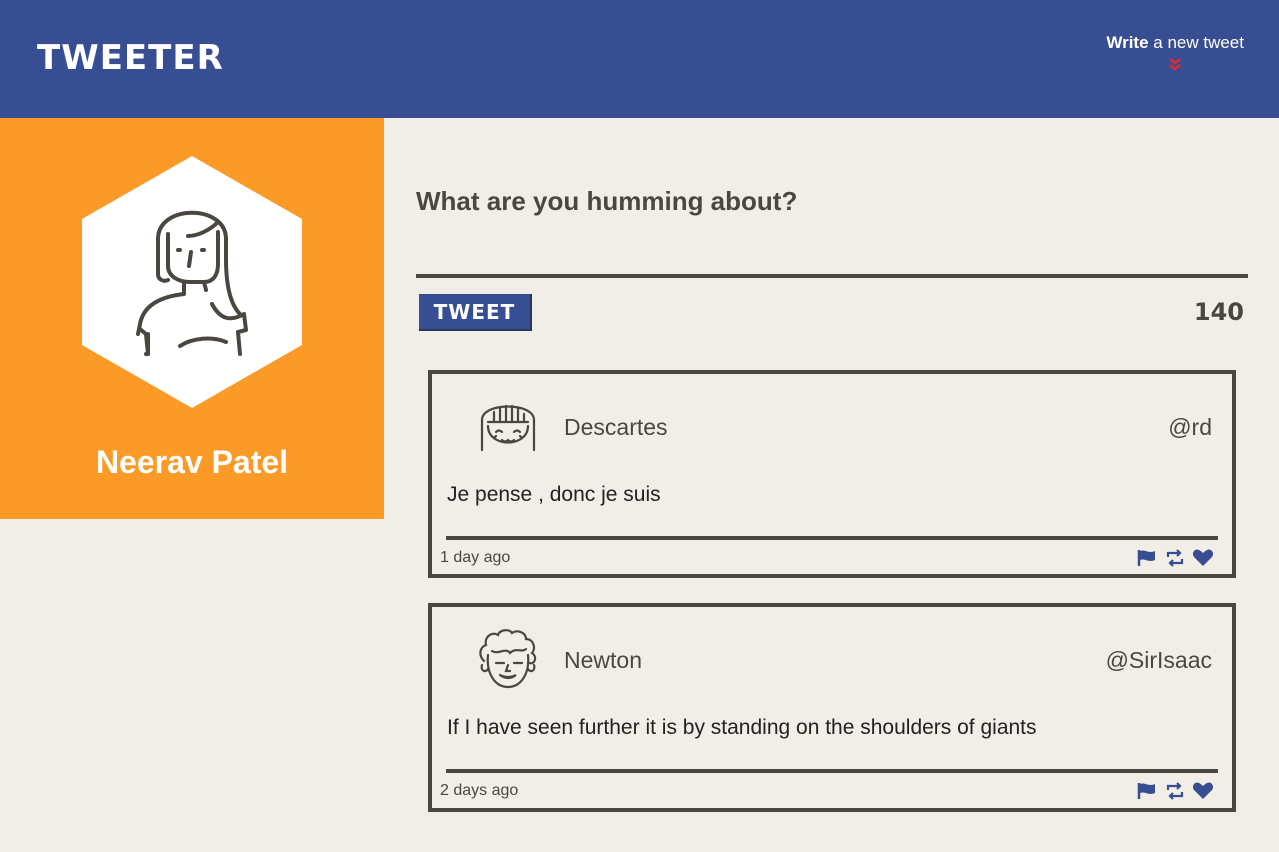 The image size is (1279, 852). Describe the element at coordinates (554, 494) in the screenshot. I see `tweet-content: Je pense , donc je suis` at that location.